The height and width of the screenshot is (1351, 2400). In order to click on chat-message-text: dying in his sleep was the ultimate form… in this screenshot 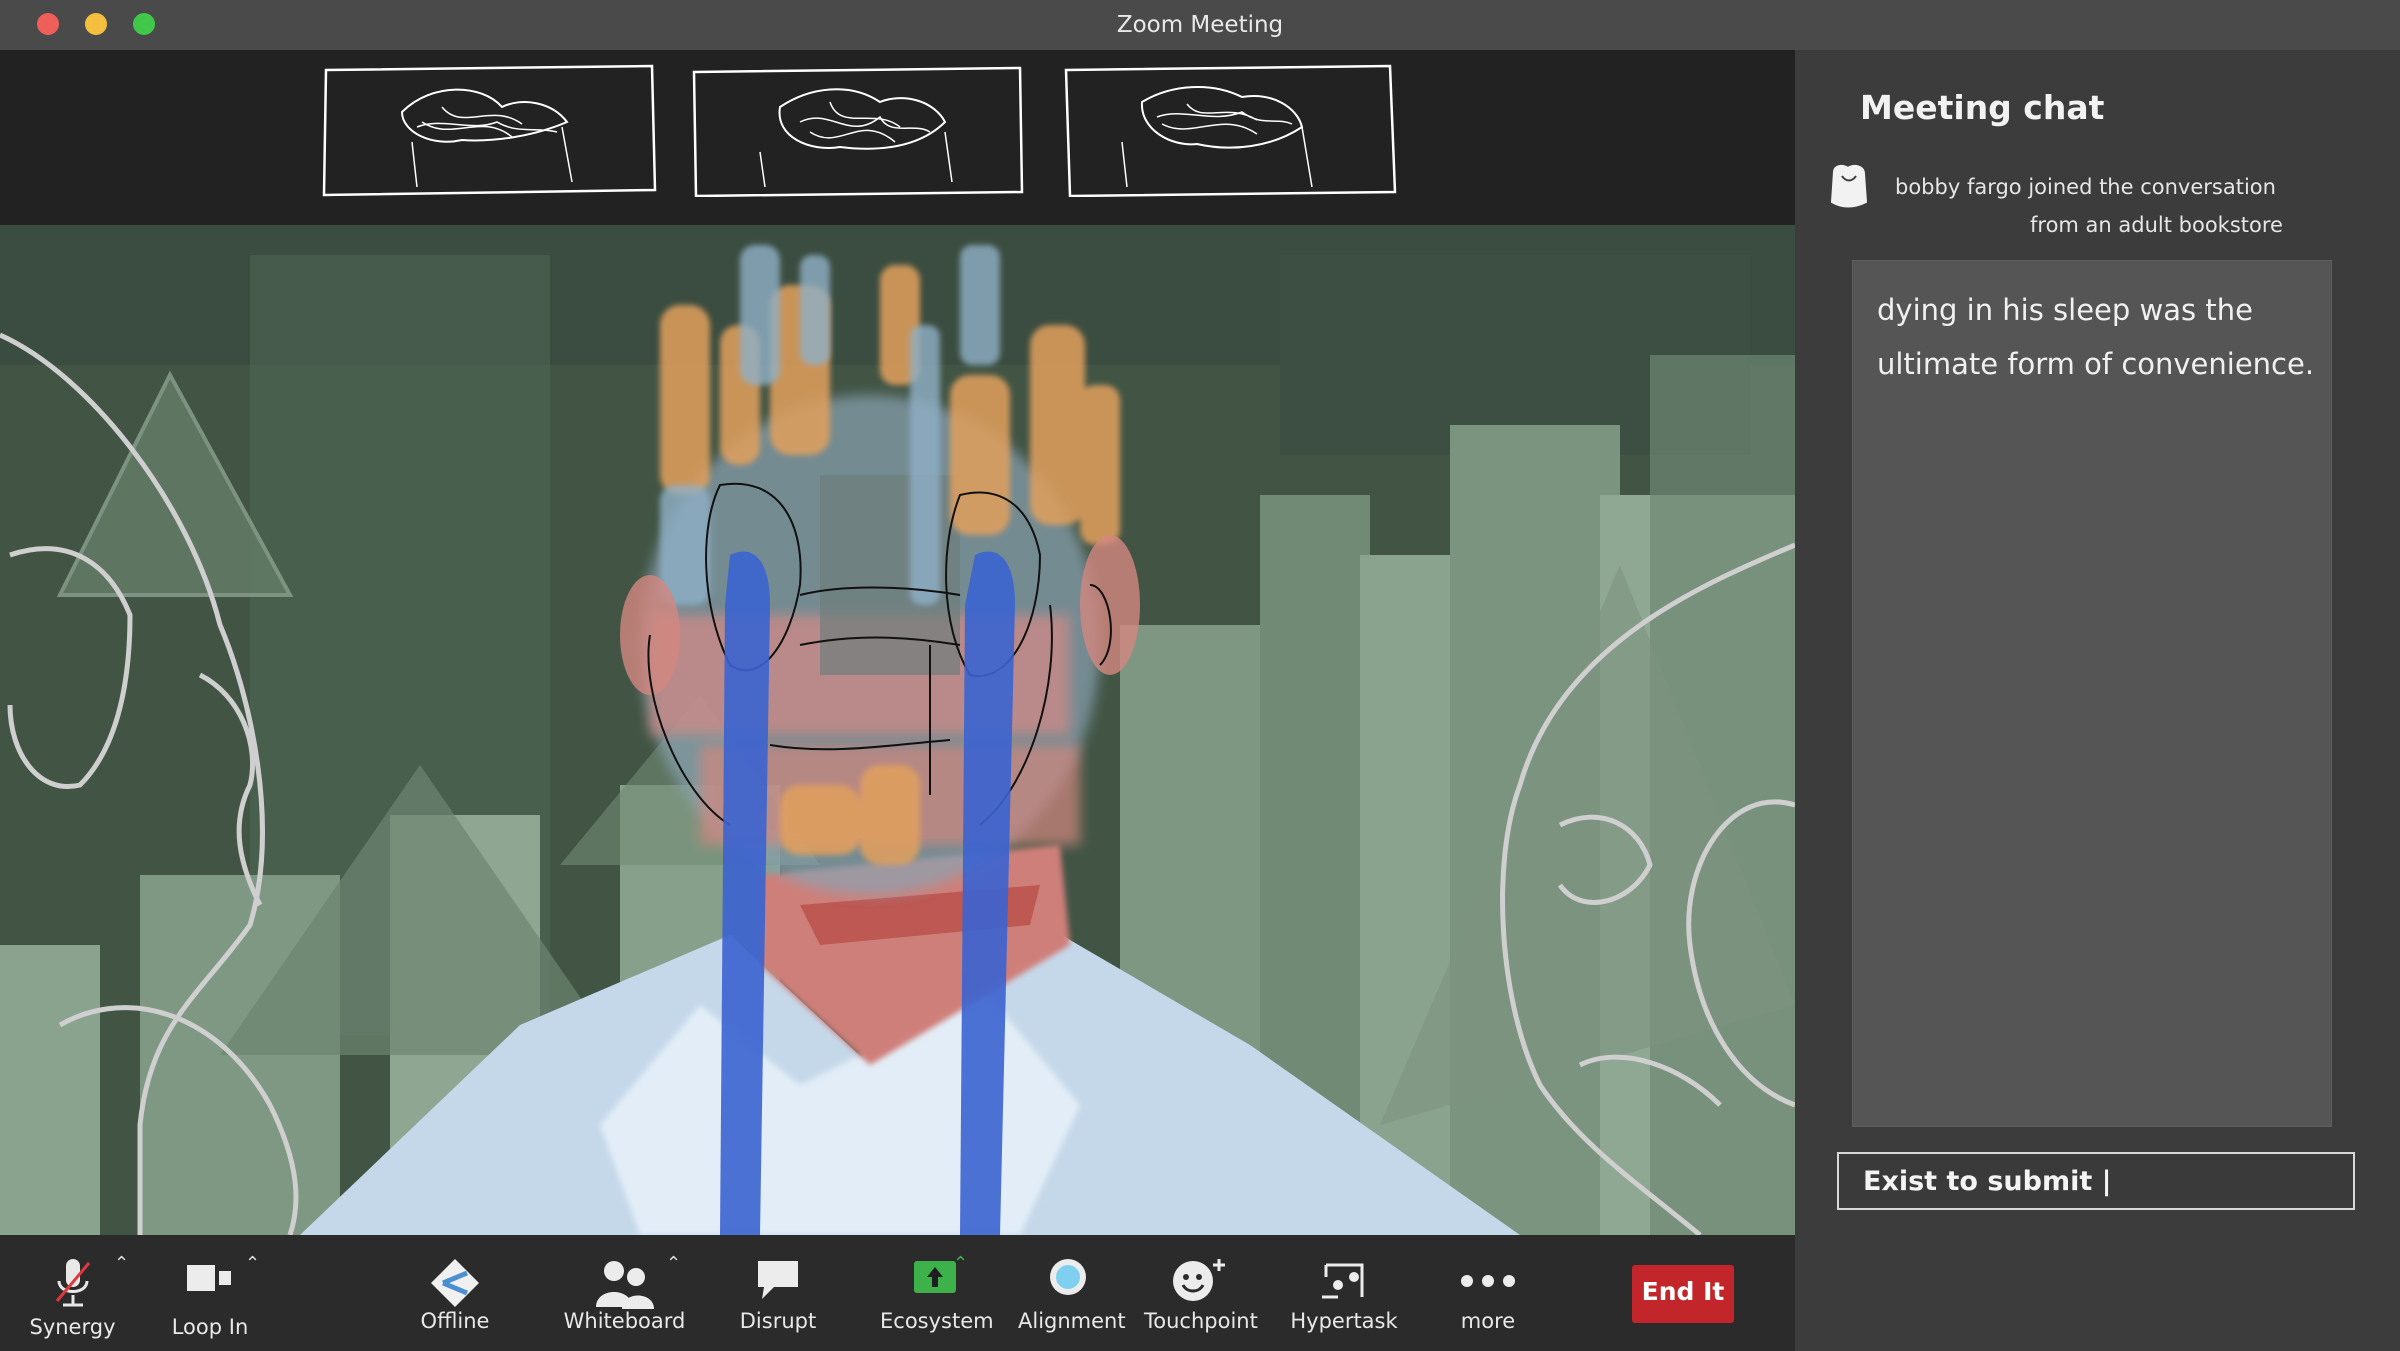, I will do `click(2096, 337)`.